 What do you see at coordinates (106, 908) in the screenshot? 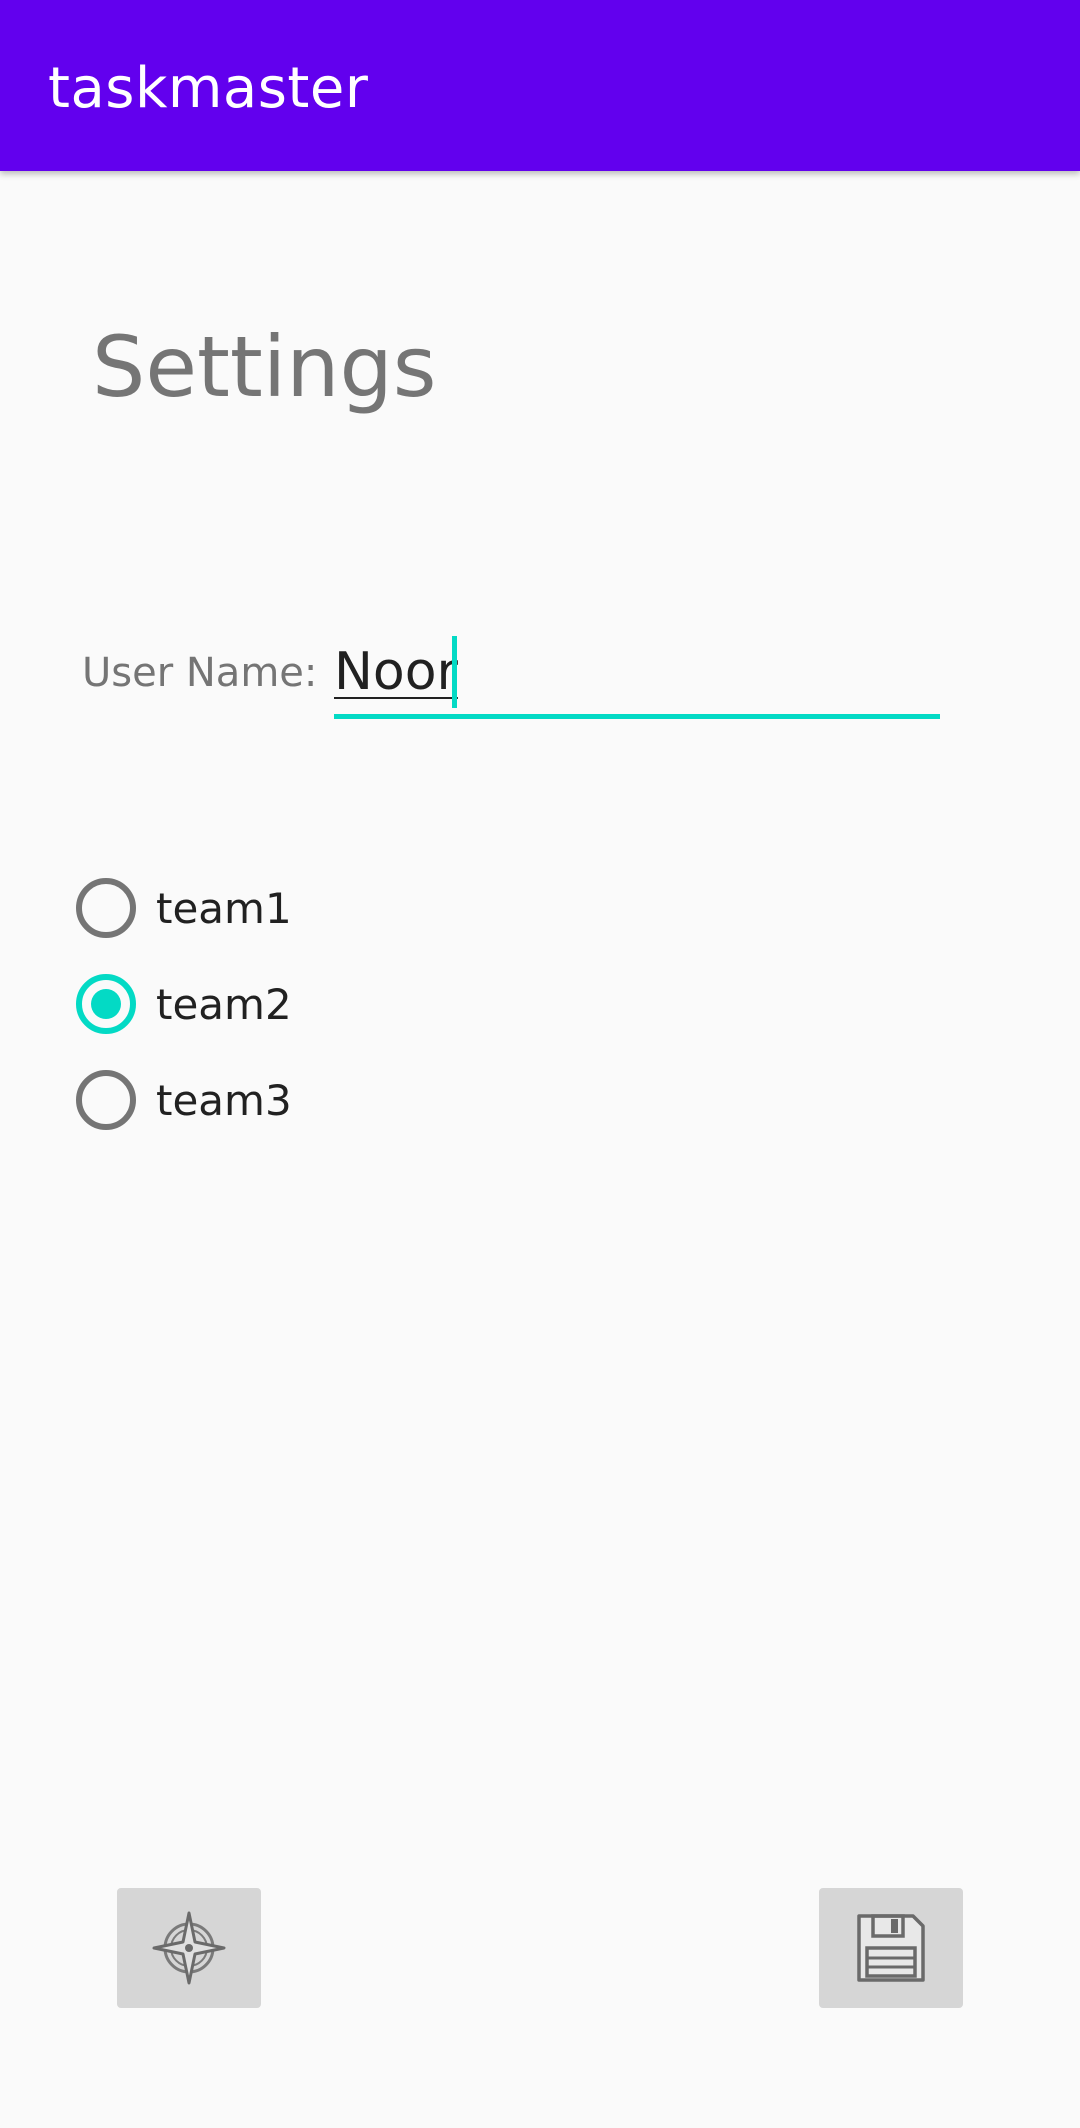
I see `radio-button-team1` at bounding box center [106, 908].